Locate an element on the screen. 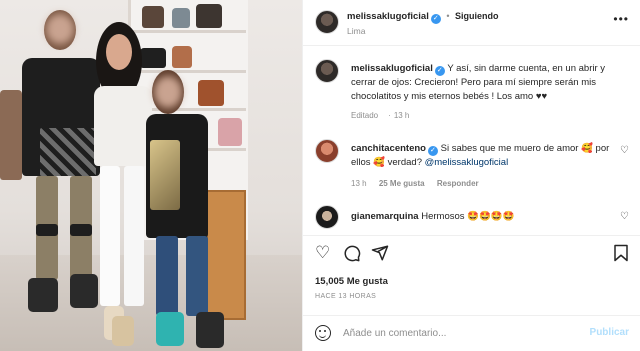 This screenshot has height=351, width=640. caption-username: melissaklugoficial is located at coordinates (392, 68).